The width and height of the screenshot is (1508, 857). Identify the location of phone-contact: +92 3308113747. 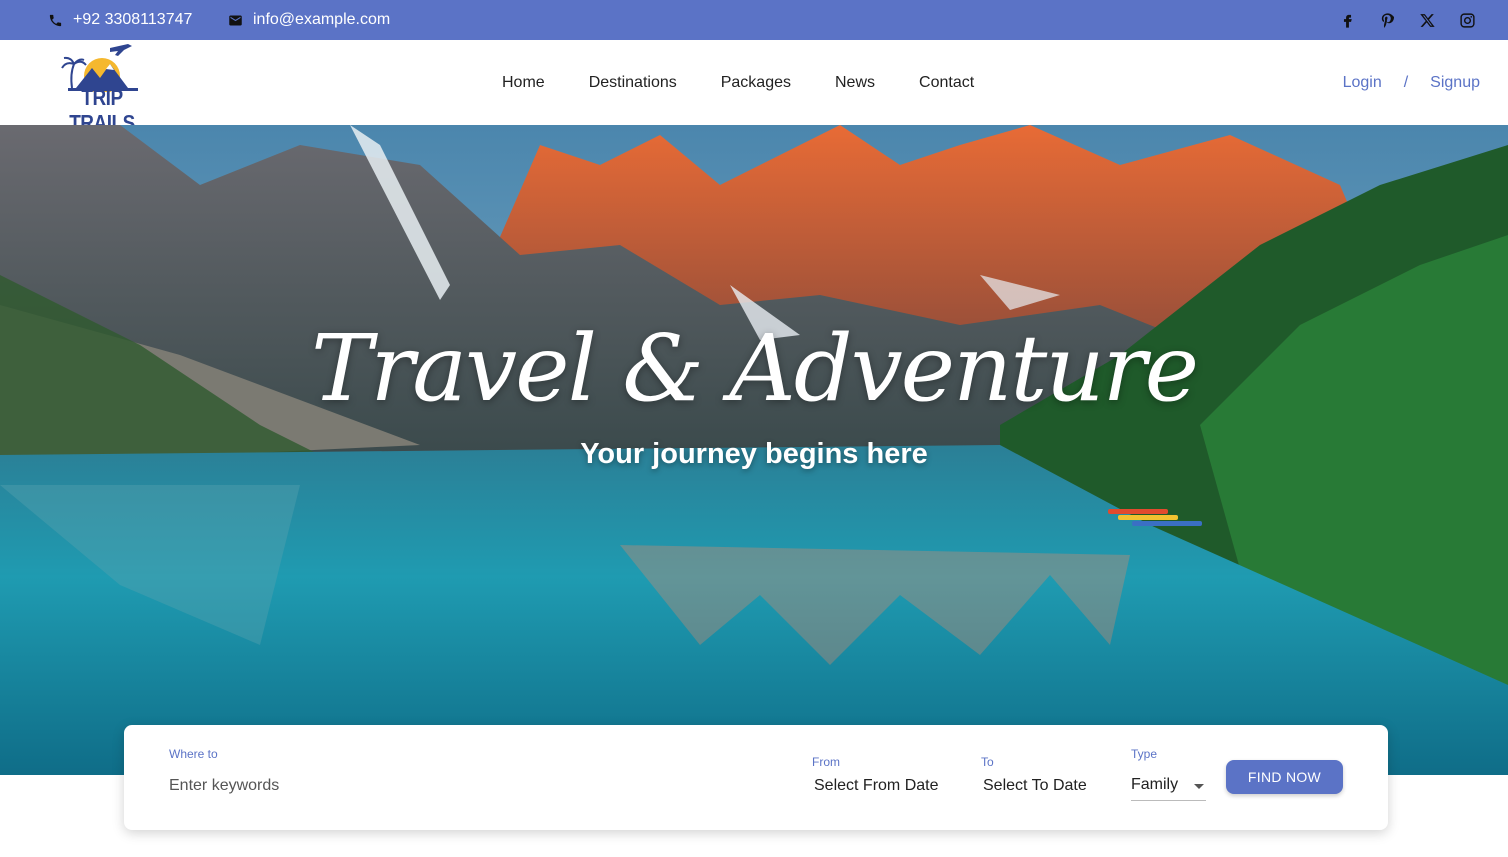
(120, 20).